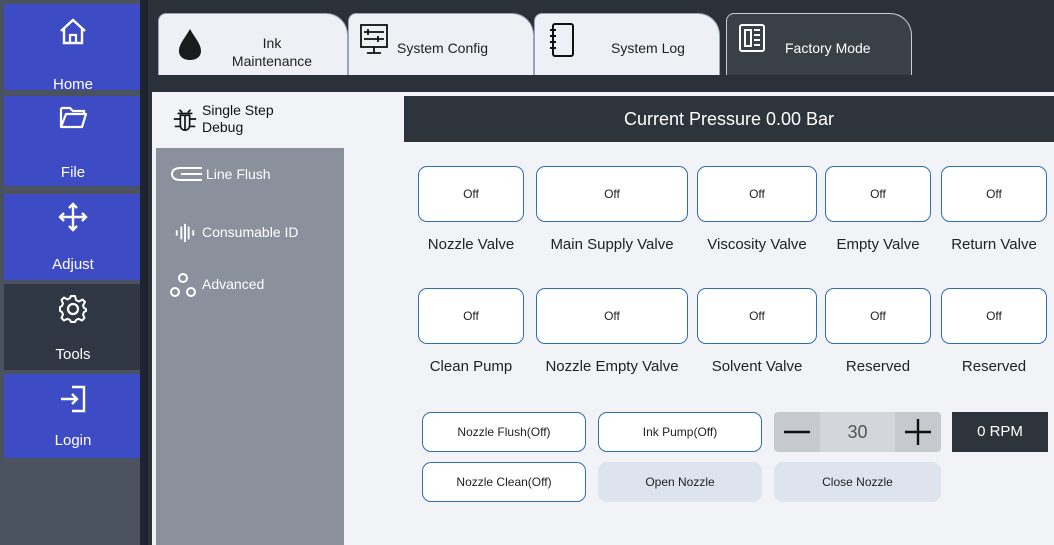 This screenshot has width=1054, height=545. Describe the element at coordinates (471, 244) in the screenshot. I see `nozzle-valve-label: Nozzle Valve` at that location.